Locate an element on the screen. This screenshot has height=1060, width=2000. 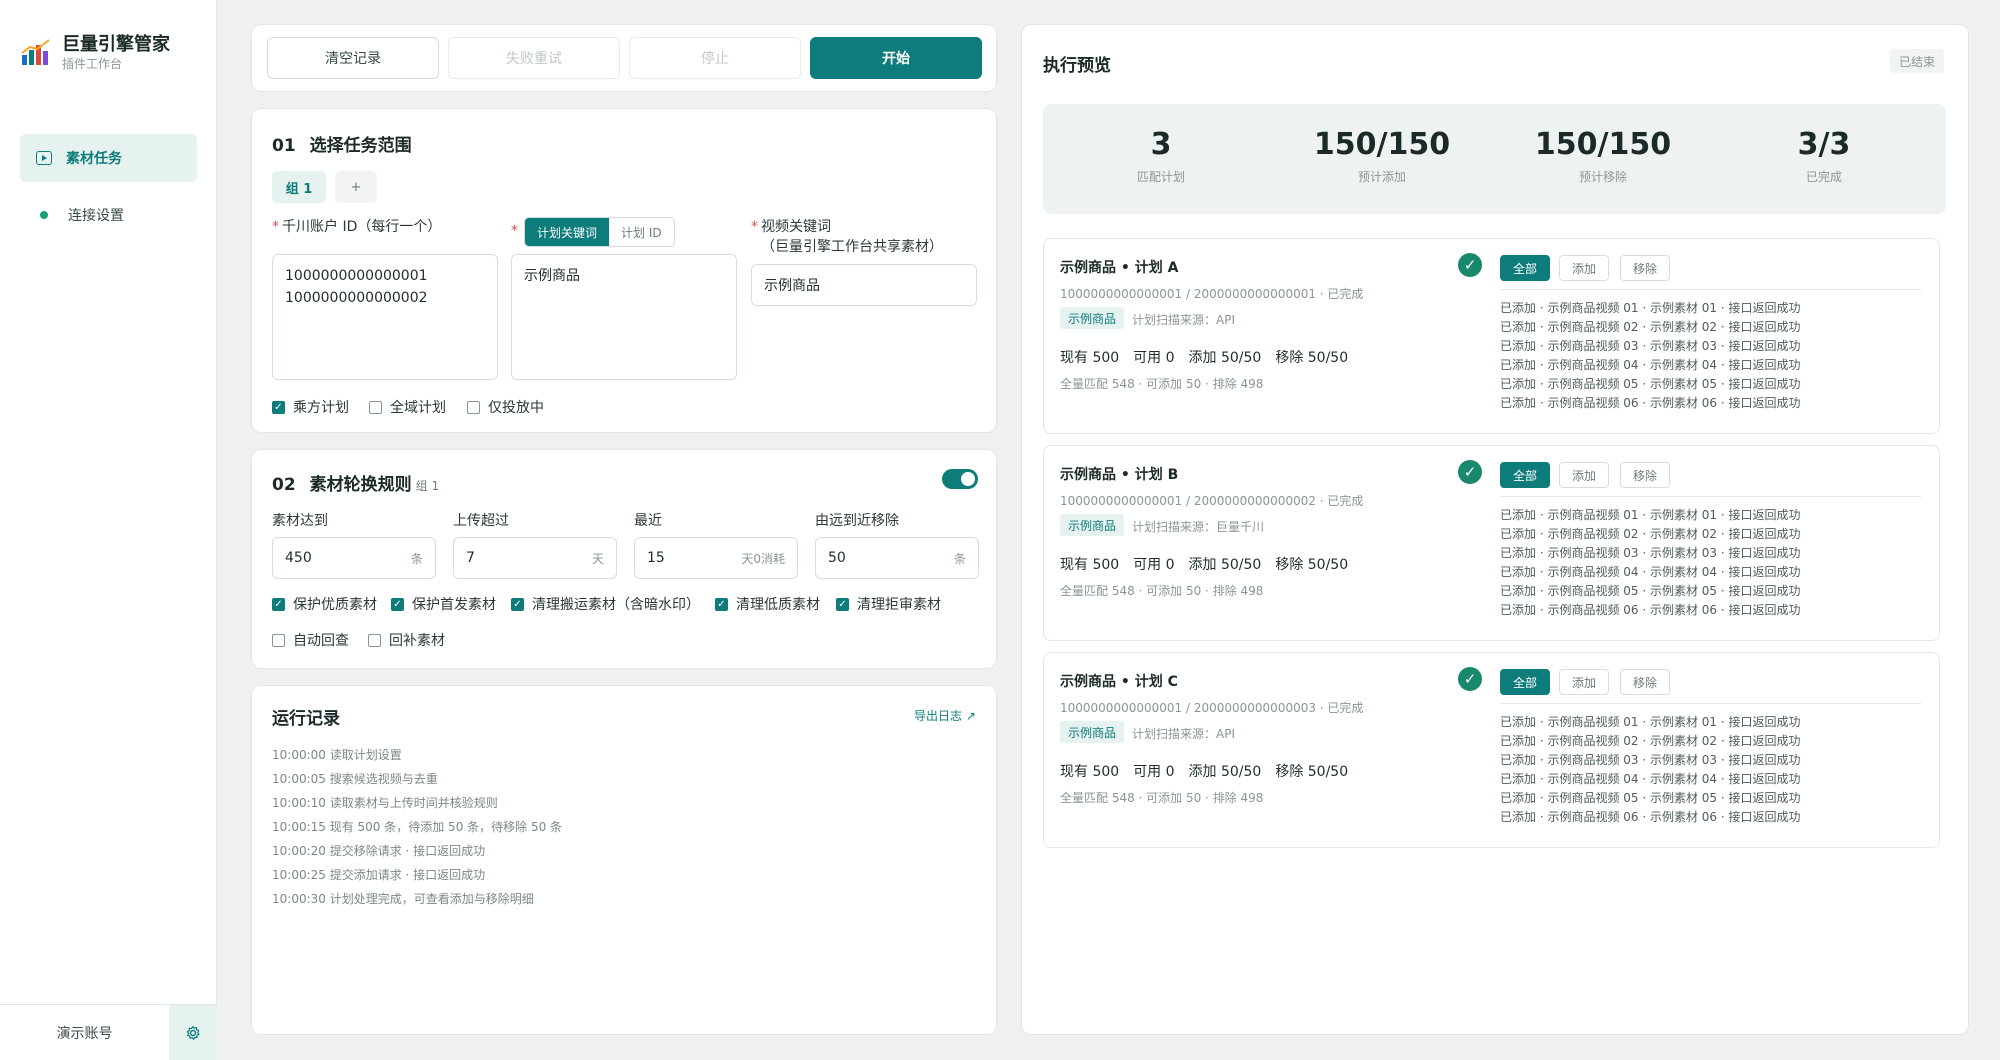
checkbox-global-plan: 全域计划 is located at coordinates (407, 407).